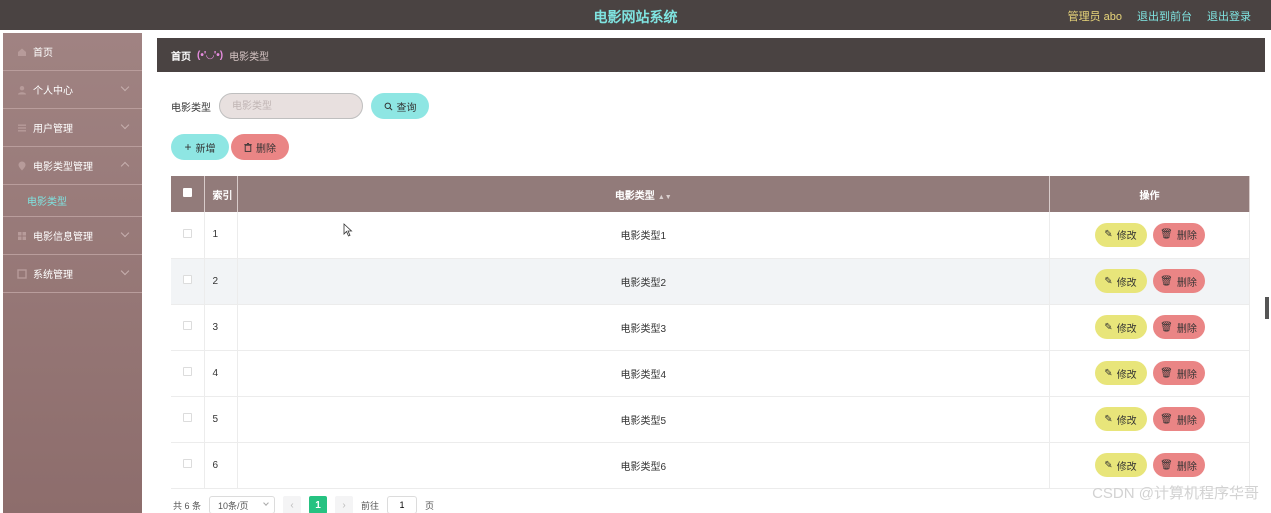  I want to click on sidebar-item-personal-center: 个人中心, so click(72, 90).